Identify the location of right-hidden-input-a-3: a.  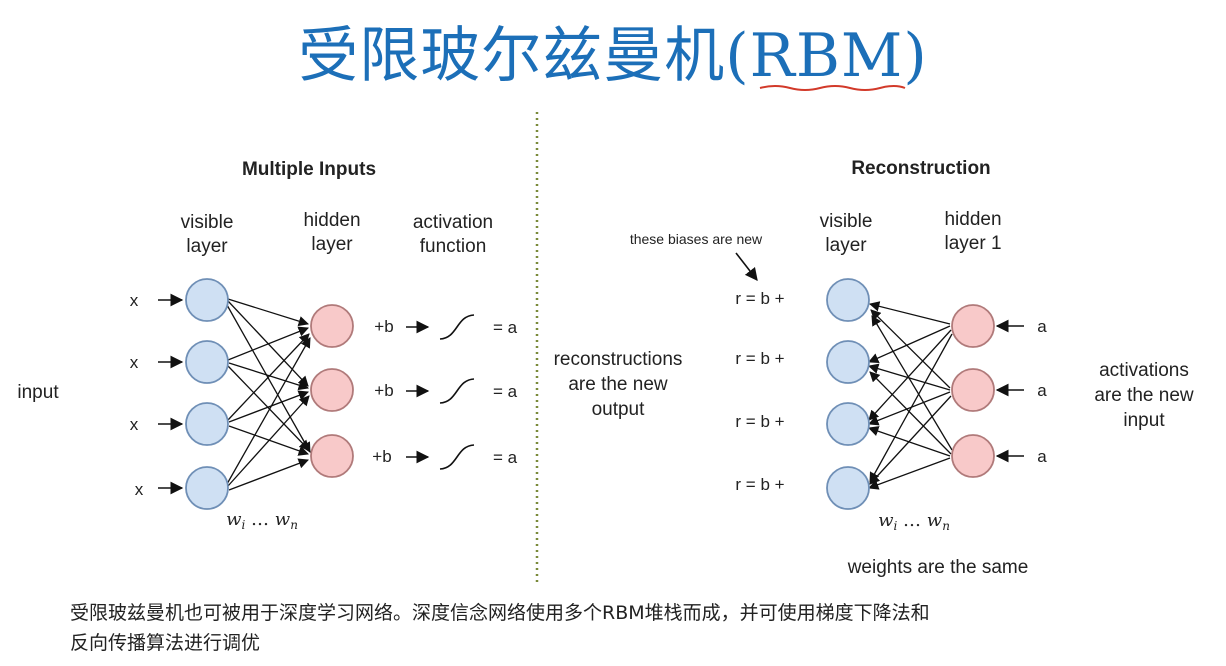
(1042, 456).